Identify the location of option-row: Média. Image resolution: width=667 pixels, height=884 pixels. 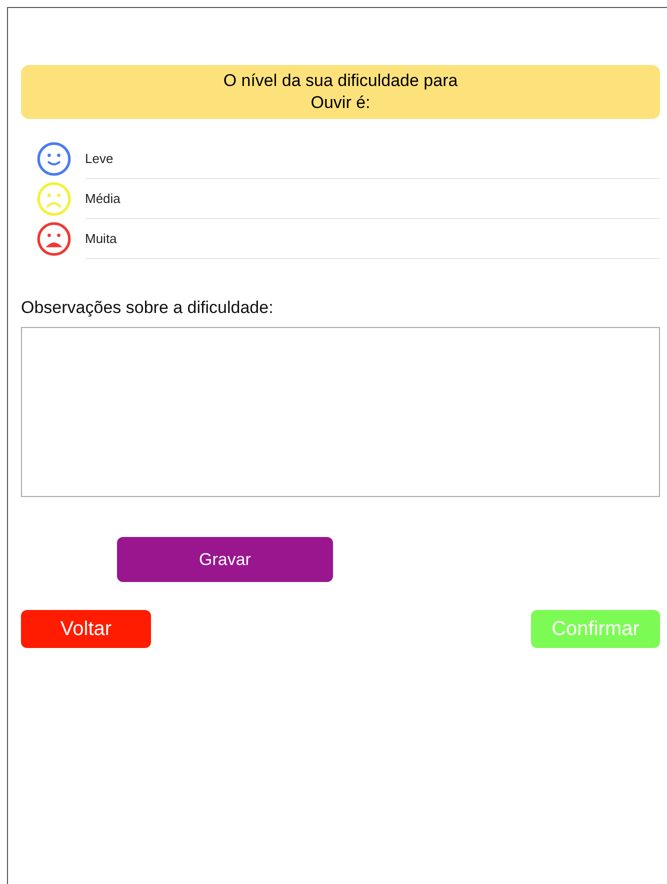
(372, 199).